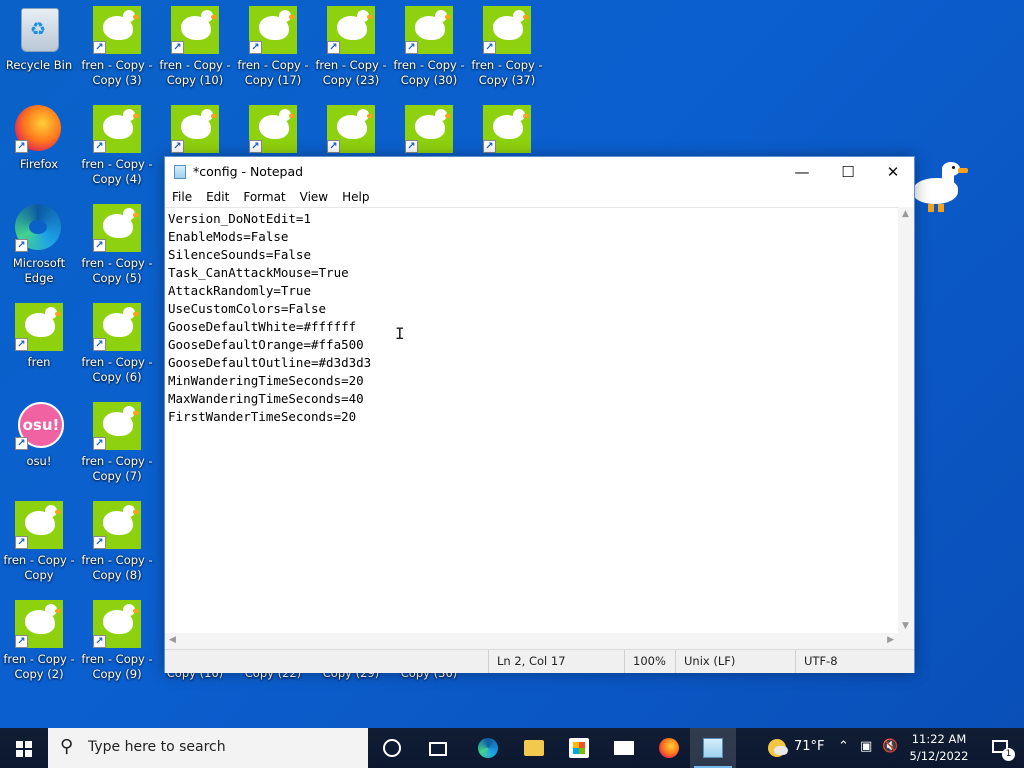  I want to click on taskbar-firefox, so click(669, 748).